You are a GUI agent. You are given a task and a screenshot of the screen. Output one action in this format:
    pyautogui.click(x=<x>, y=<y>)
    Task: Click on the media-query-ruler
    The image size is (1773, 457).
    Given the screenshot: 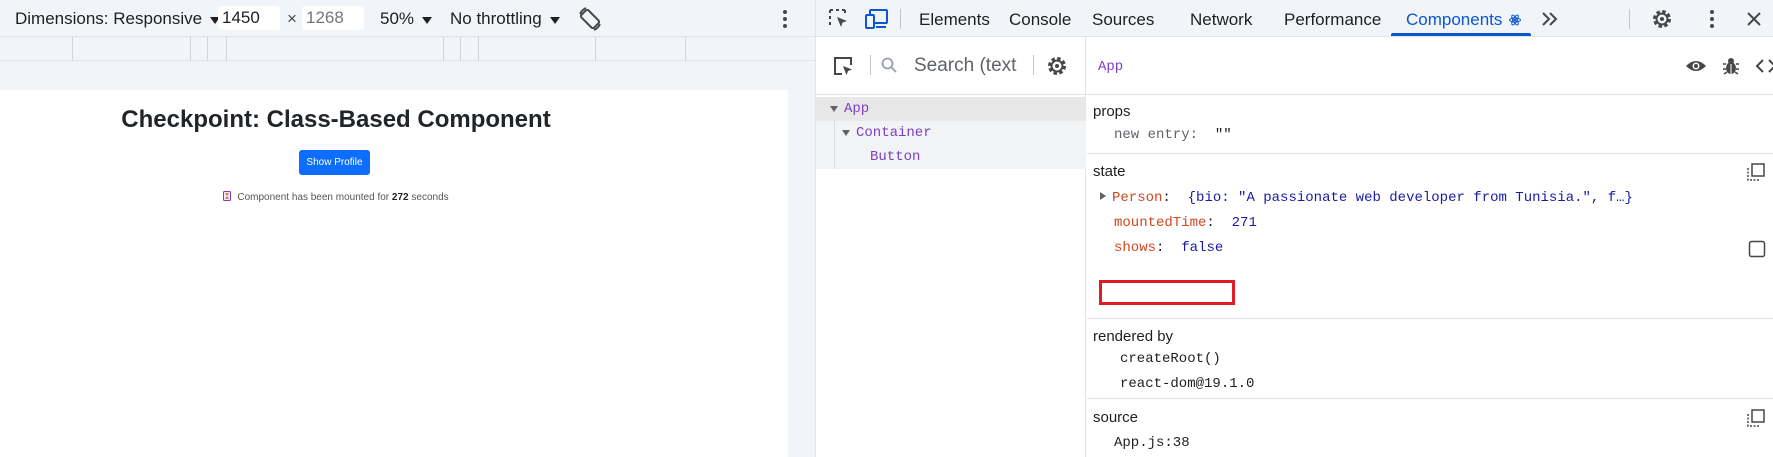 What is the action you would take?
    pyautogui.click(x=407, y=49)
    